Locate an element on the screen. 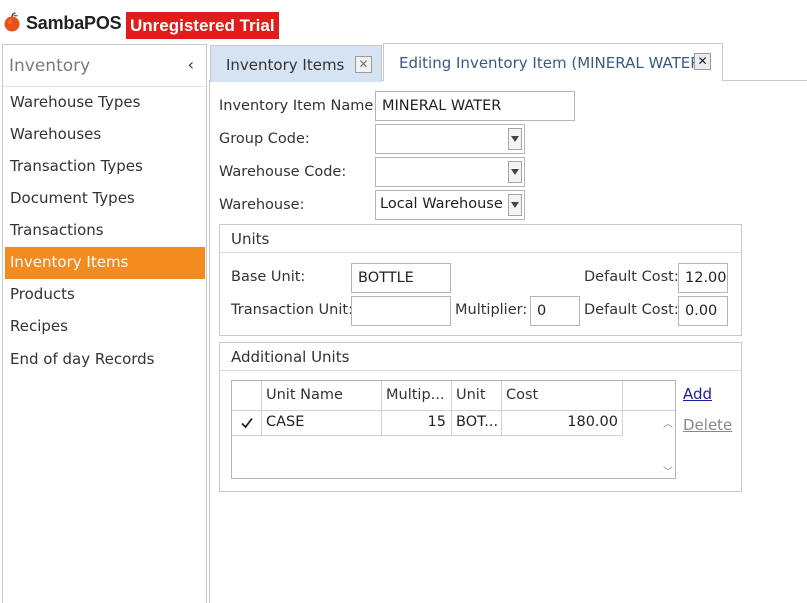 The image size is (807, 603). transaction-default-cost-input: 0.00 is located at coordinates (703, 311).